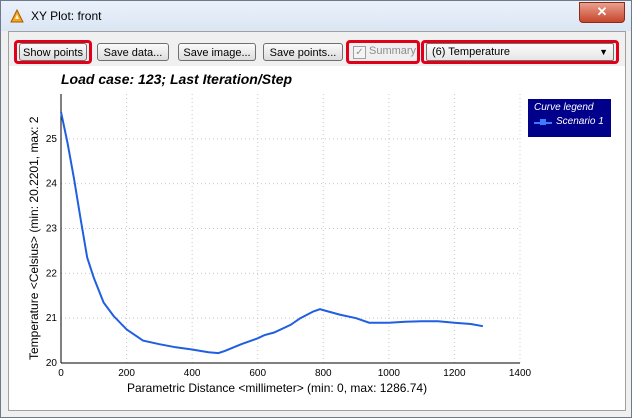  What do you see at coordinates (454, 373) in the screenshot?
I see `x-tick-label: 1200` at bounding box center [454, 373].